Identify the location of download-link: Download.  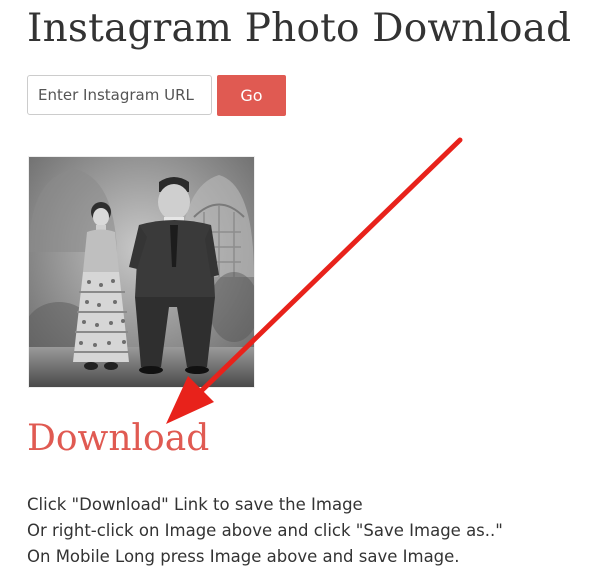
(118, 438).